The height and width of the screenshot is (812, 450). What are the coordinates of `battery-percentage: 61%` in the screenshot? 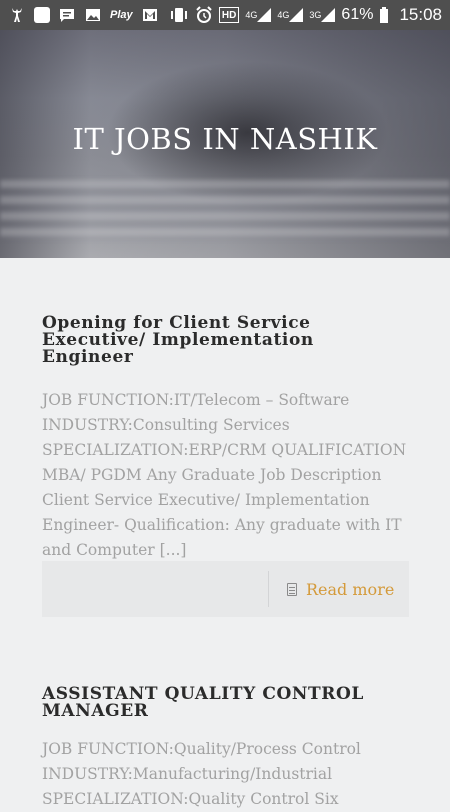 It's located at (357, 14).